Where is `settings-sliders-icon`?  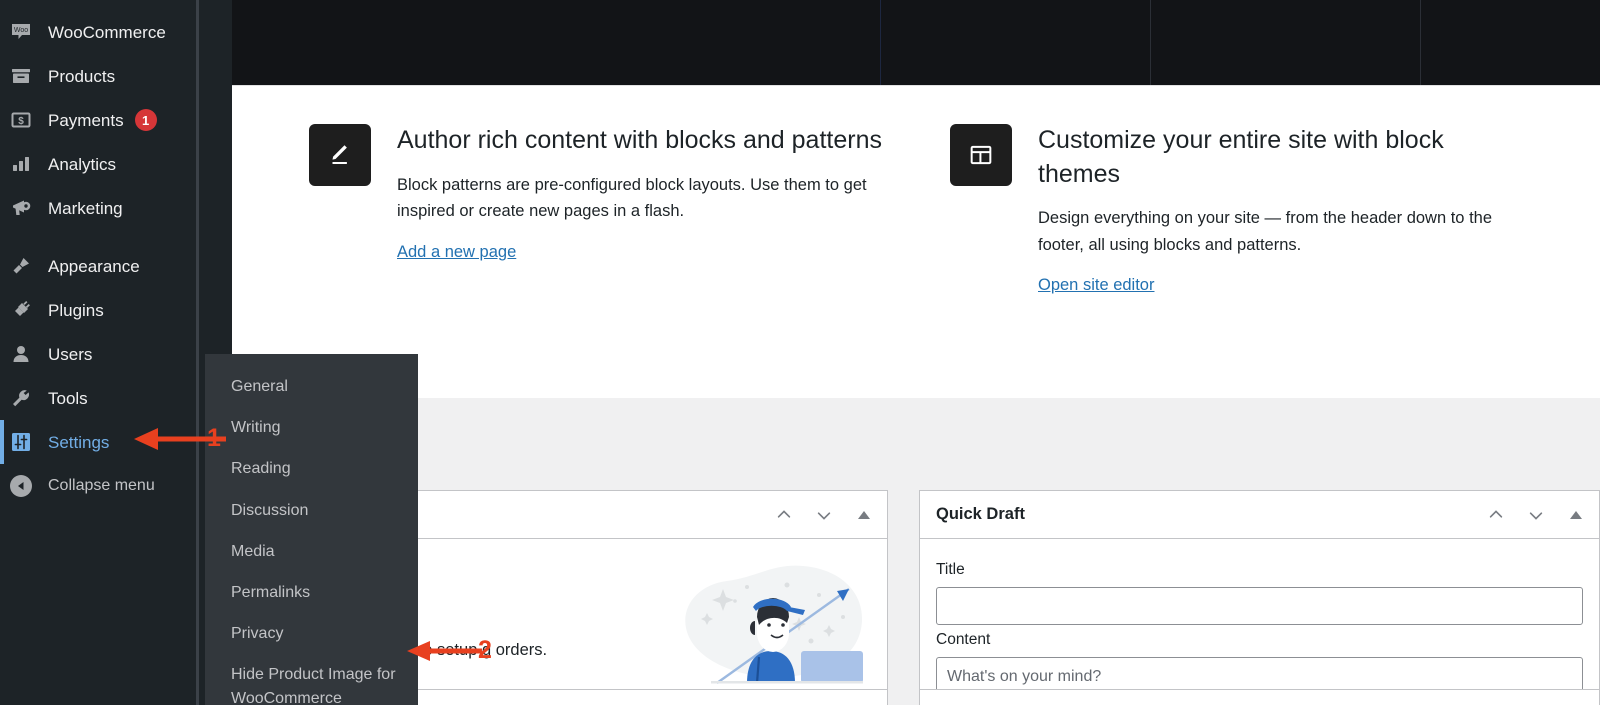
settings-sliders-icon is located at coordinates (21, 442).